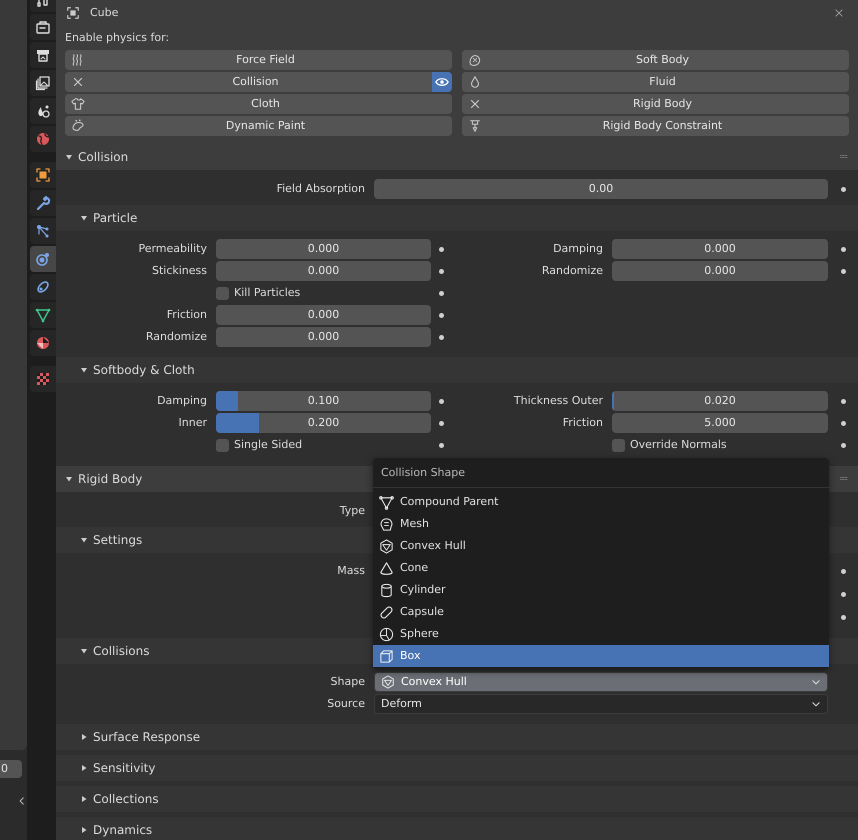 This screenshot has width=858, height=840. Describe the element at coordinates (352, 510) in the screenshot. I see `field-label: Type` at that location.